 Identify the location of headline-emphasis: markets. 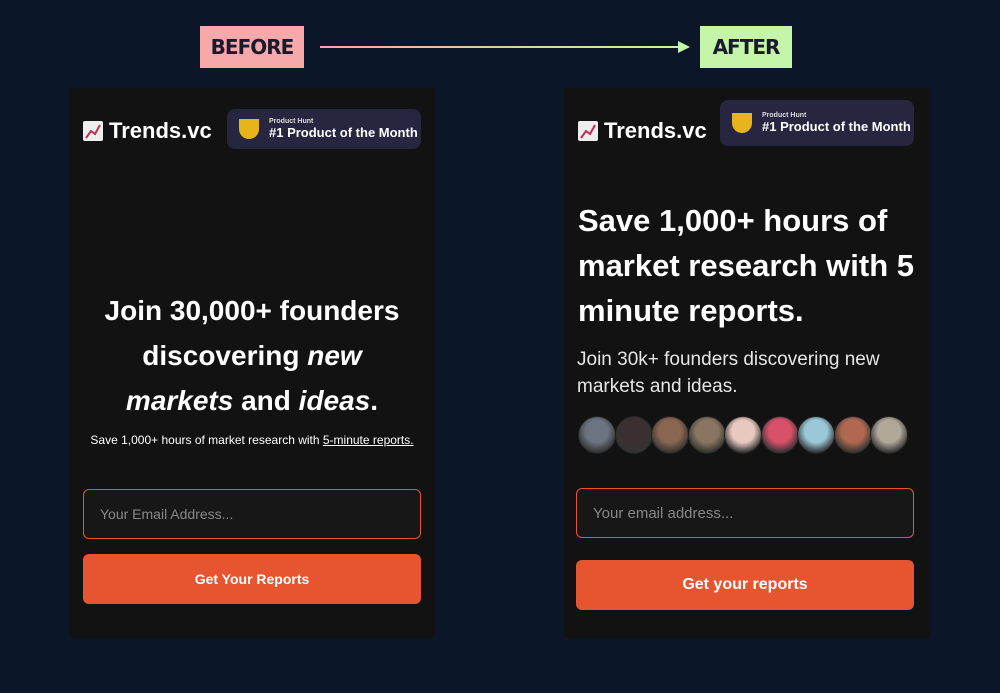
(179, 400).